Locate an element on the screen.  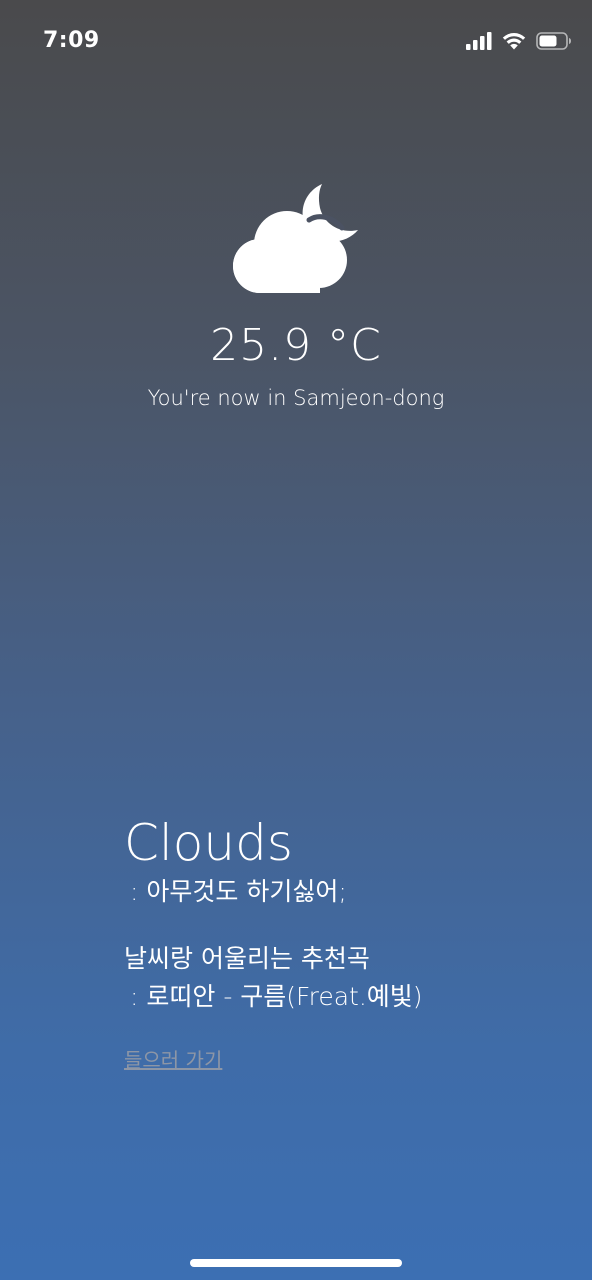
cloud-moon-icon is located at coordinates (296, 238).